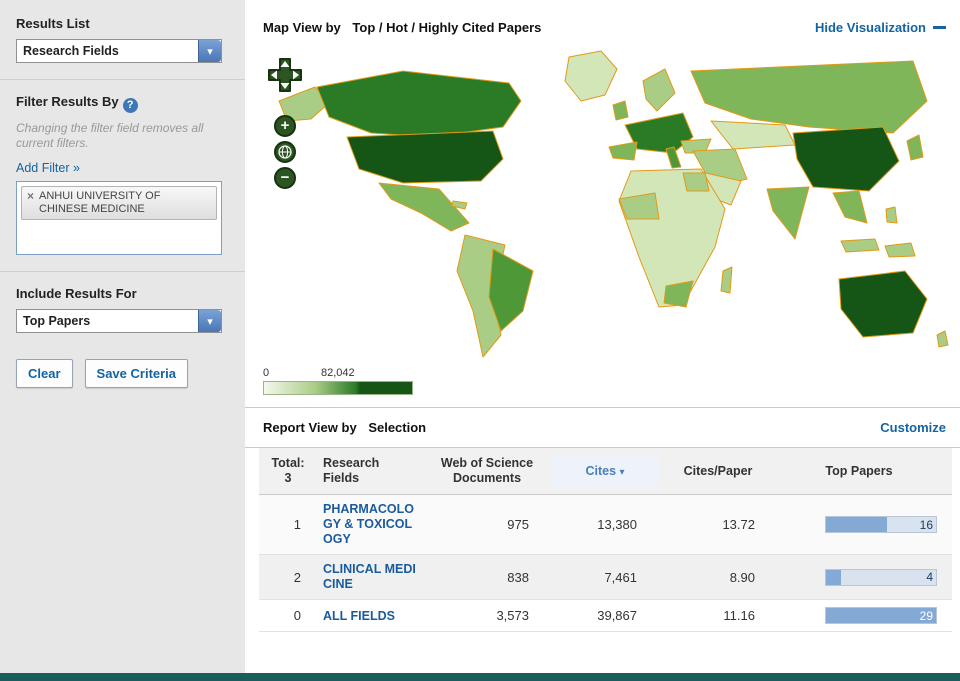  Describe the element at coordinates (738, 524) in the screenshot. I see `row-cites-per-paper: 13.72` at that location.